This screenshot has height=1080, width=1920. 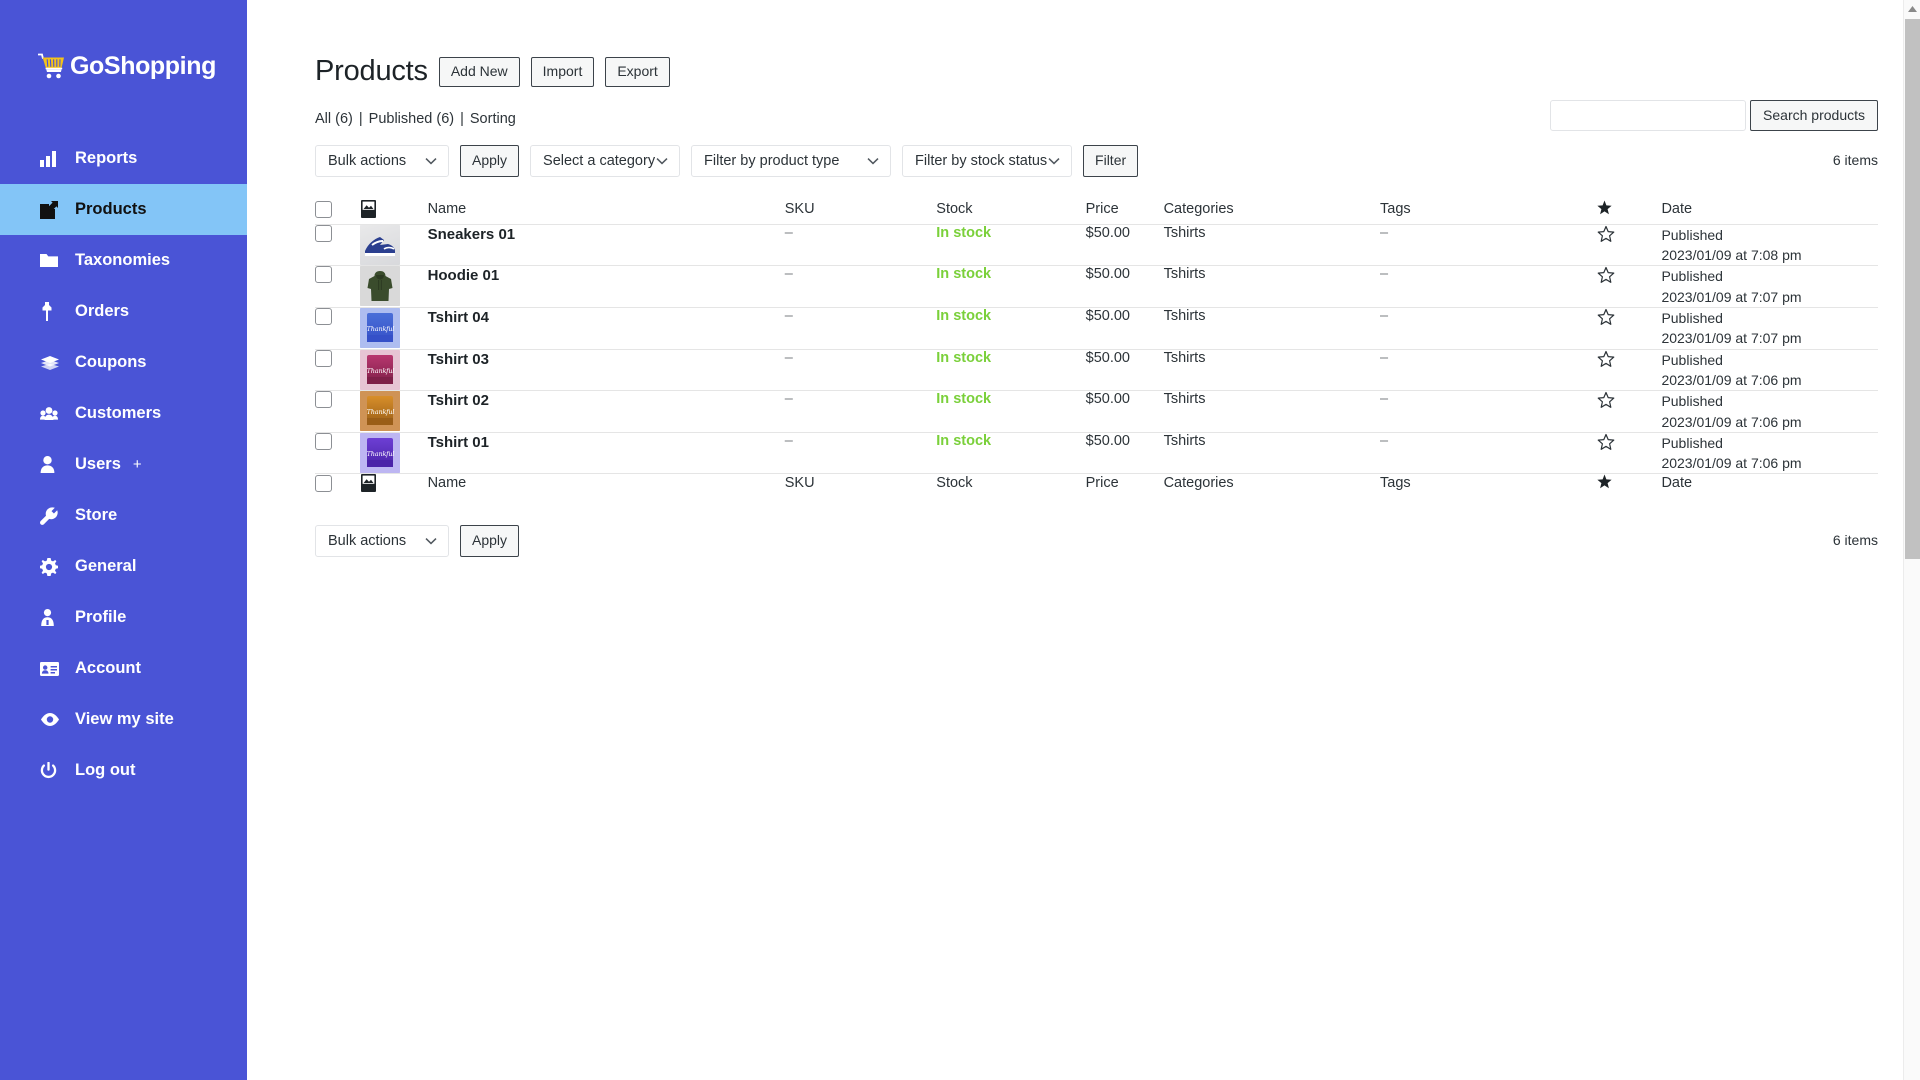 What do you see at coordinates (382, 541) in the screenshot?
I see `bulk-actions-select-bottom: Bulk actions` at bounding box center [382, 541].